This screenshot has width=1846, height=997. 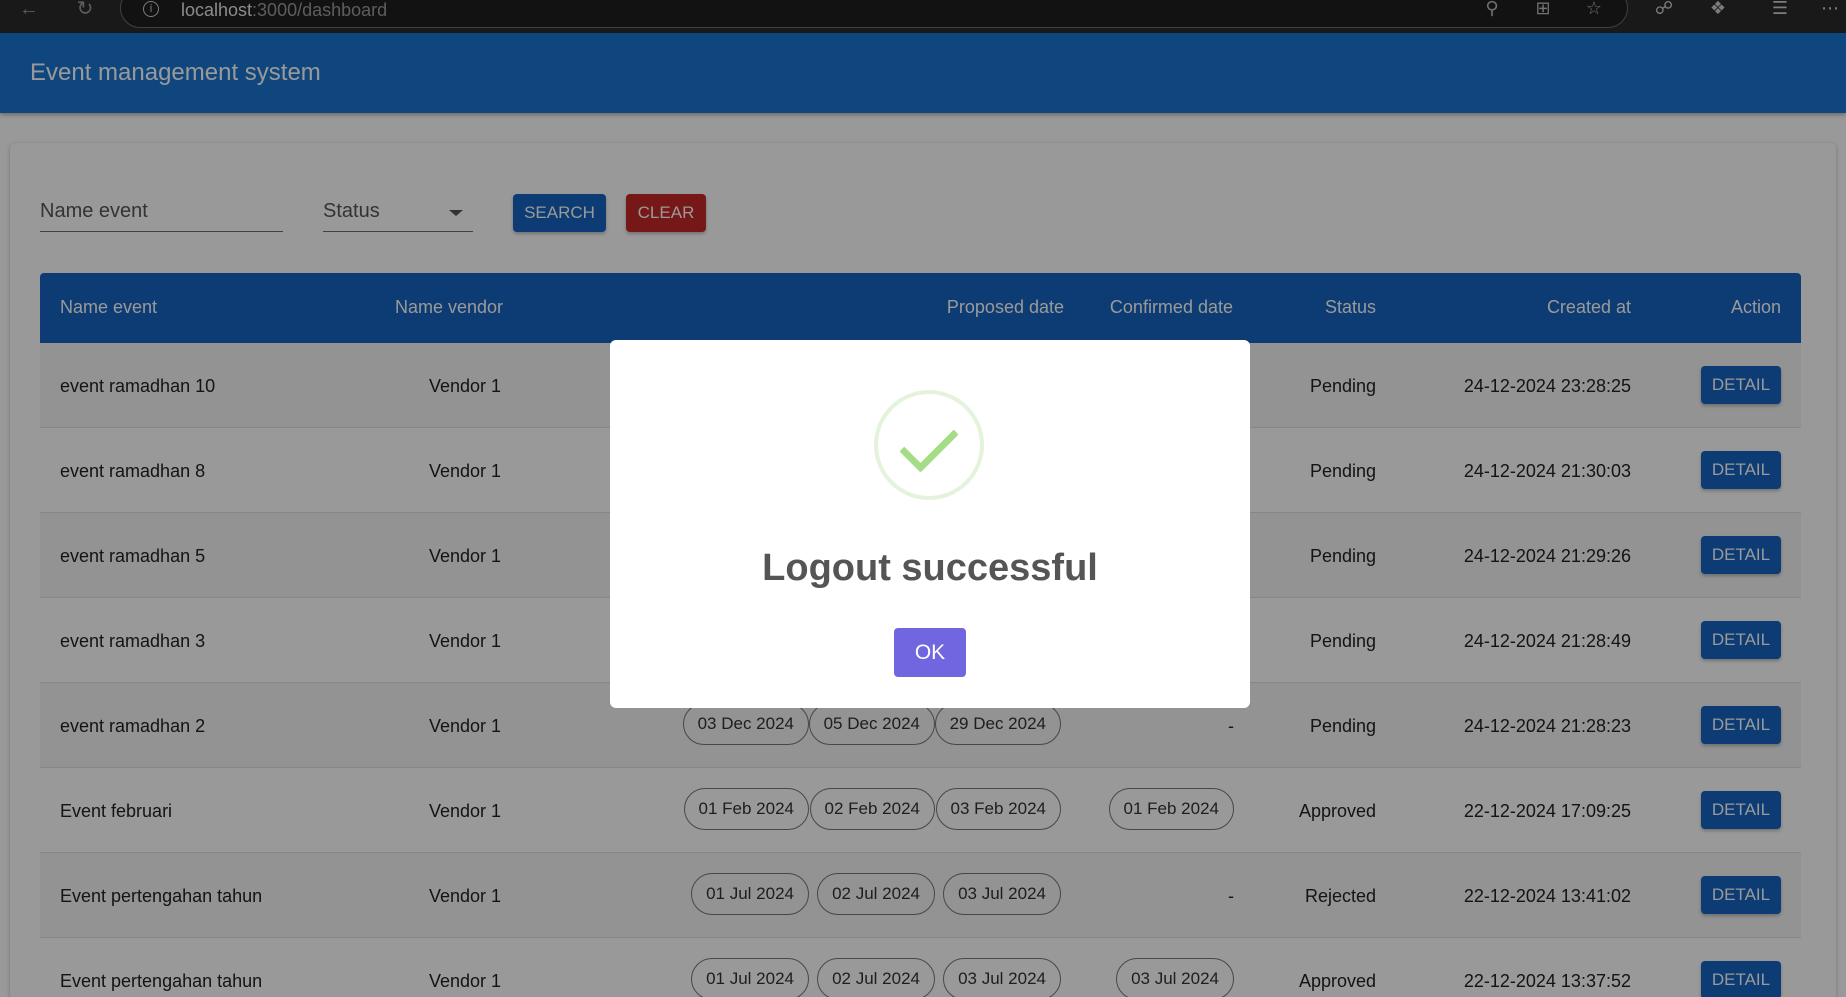 I want to click on check-mark, so click(x=929, y=443).